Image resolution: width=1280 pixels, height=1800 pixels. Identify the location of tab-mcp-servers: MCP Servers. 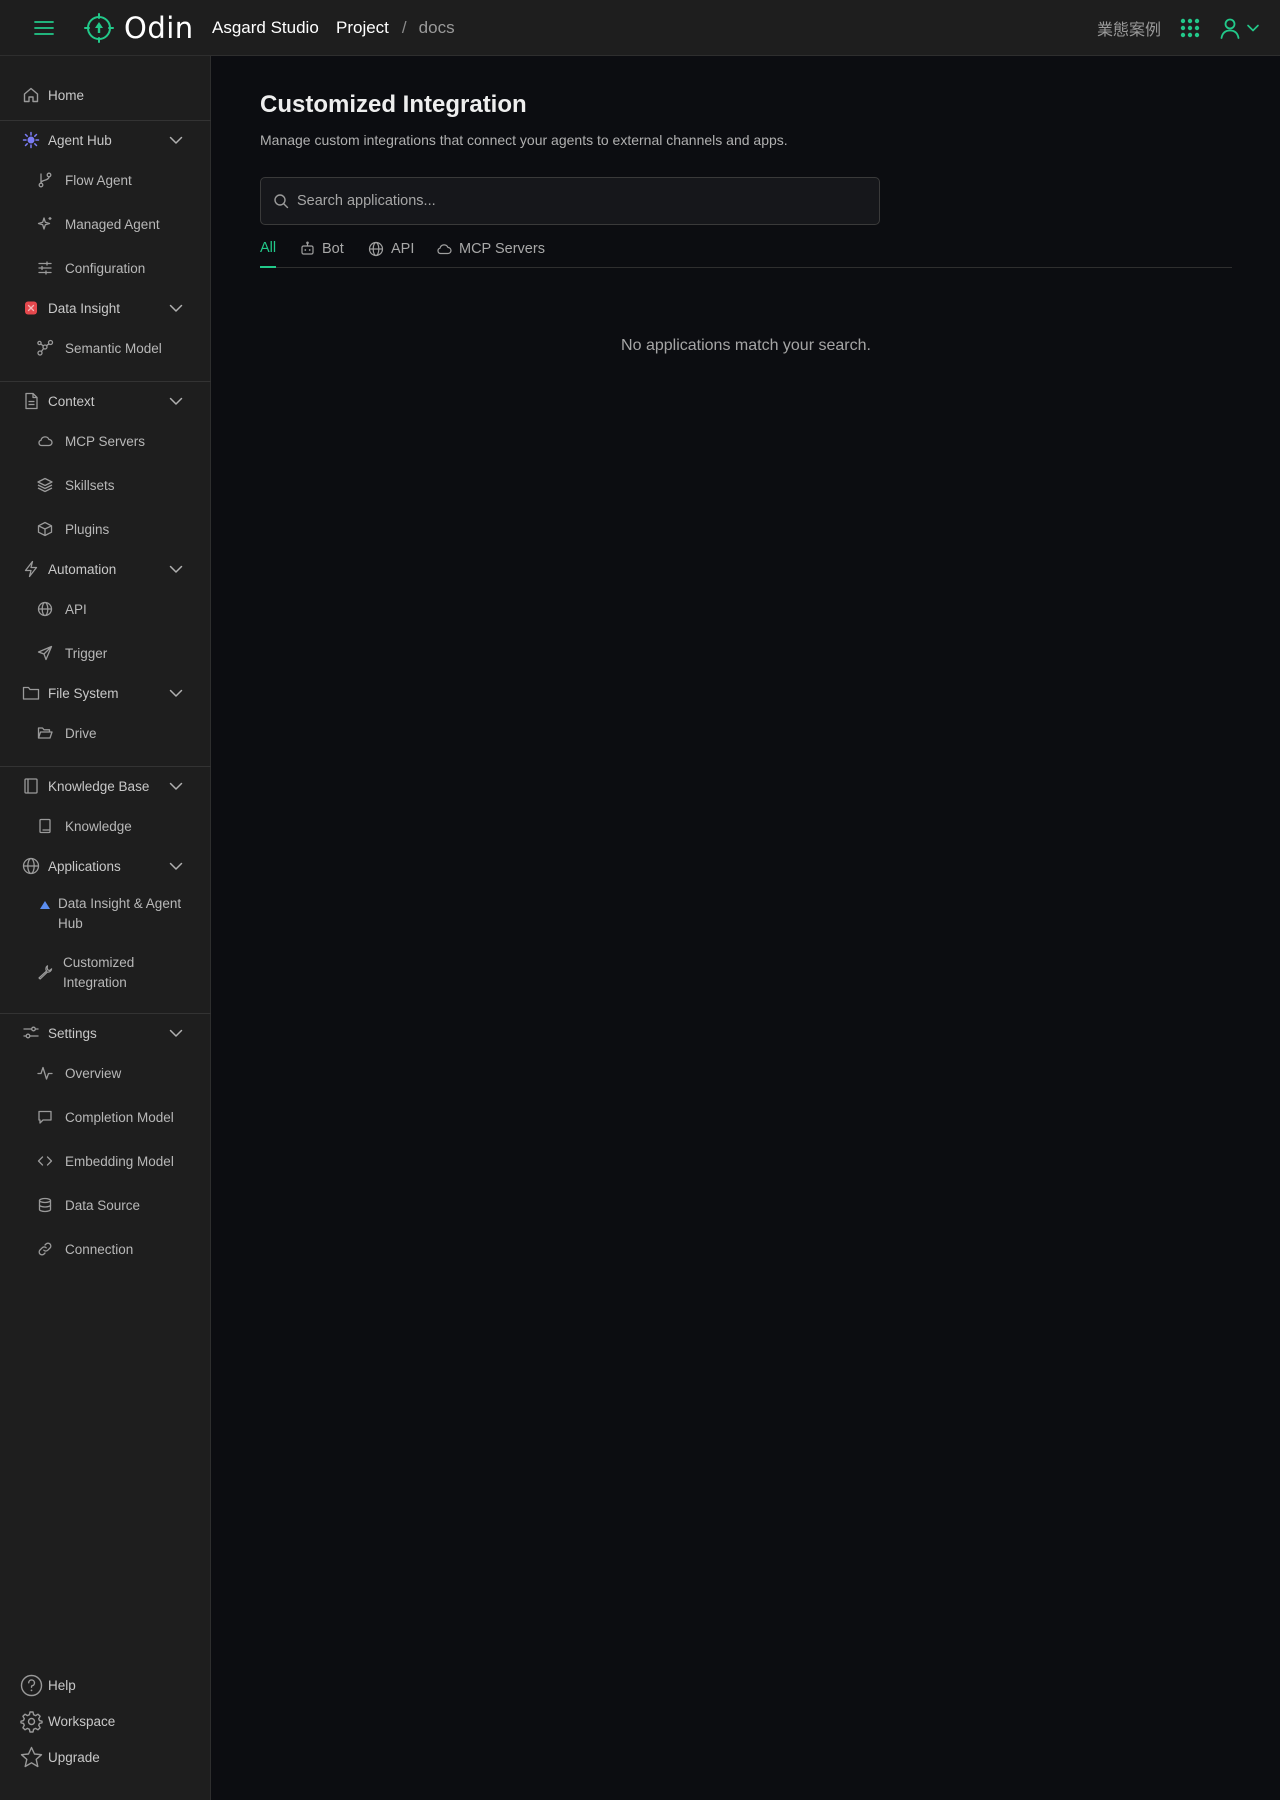
(490, 250).